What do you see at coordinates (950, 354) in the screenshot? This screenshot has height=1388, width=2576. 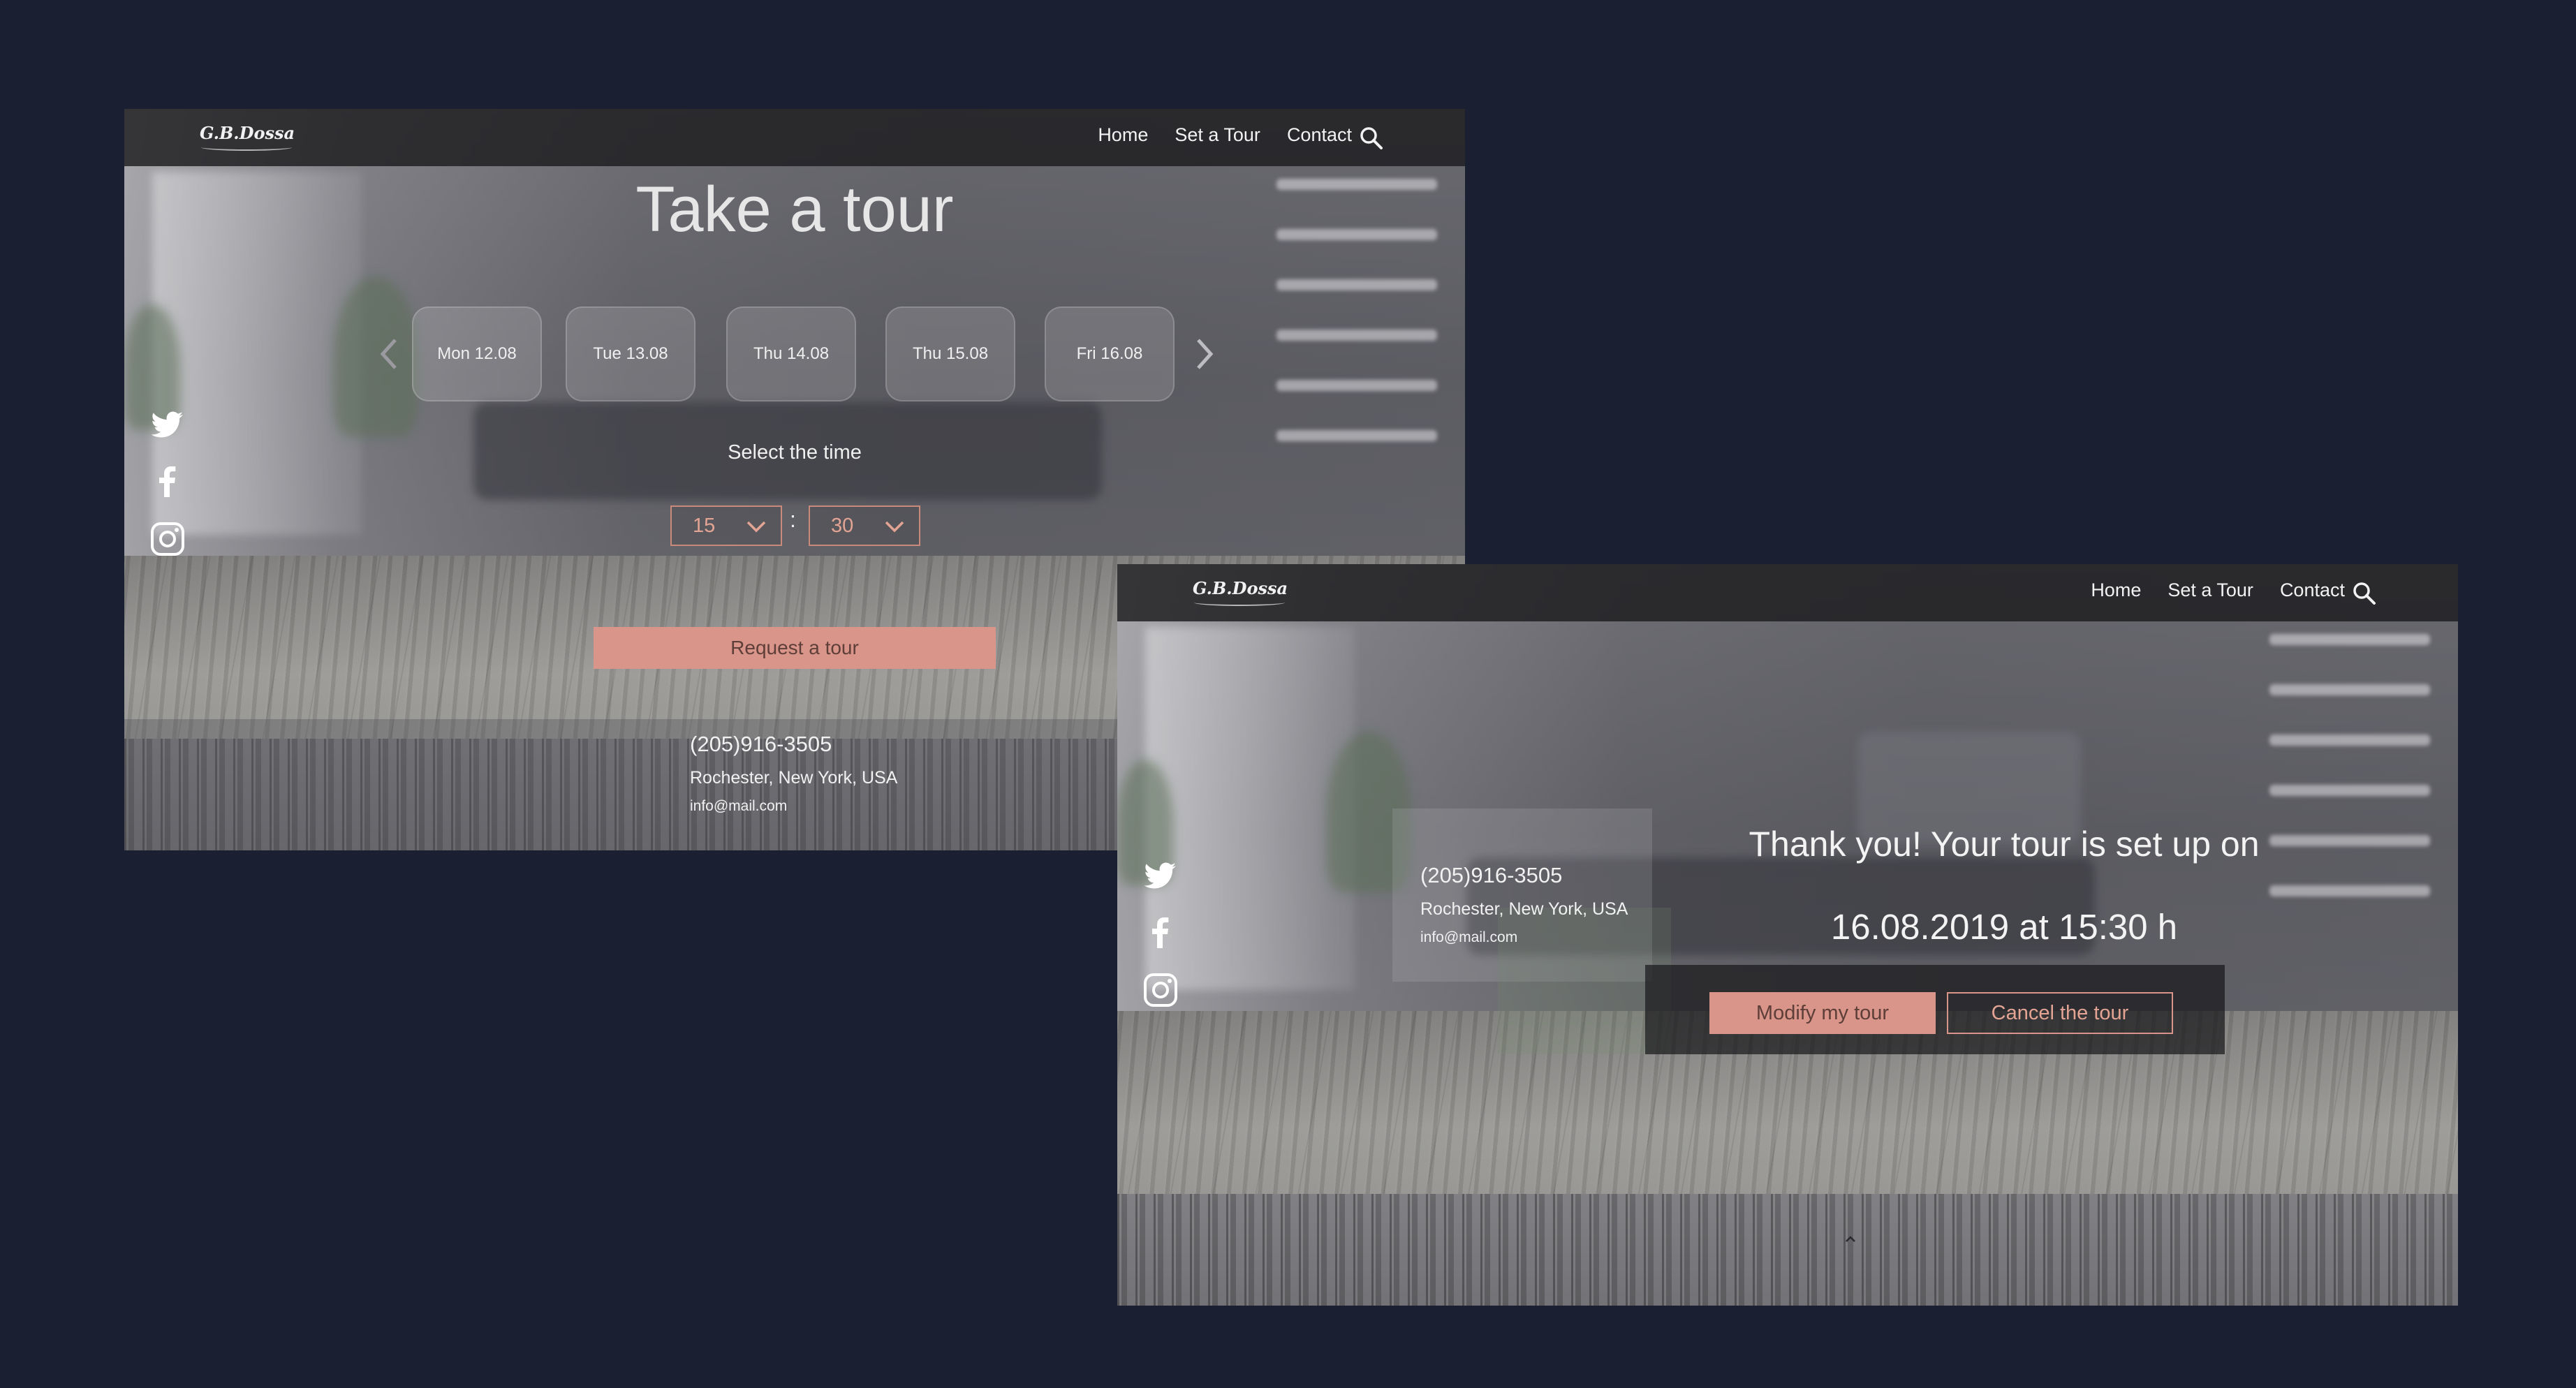 I see `day-option: Thu 15.08` at bounding box center [950, 354].